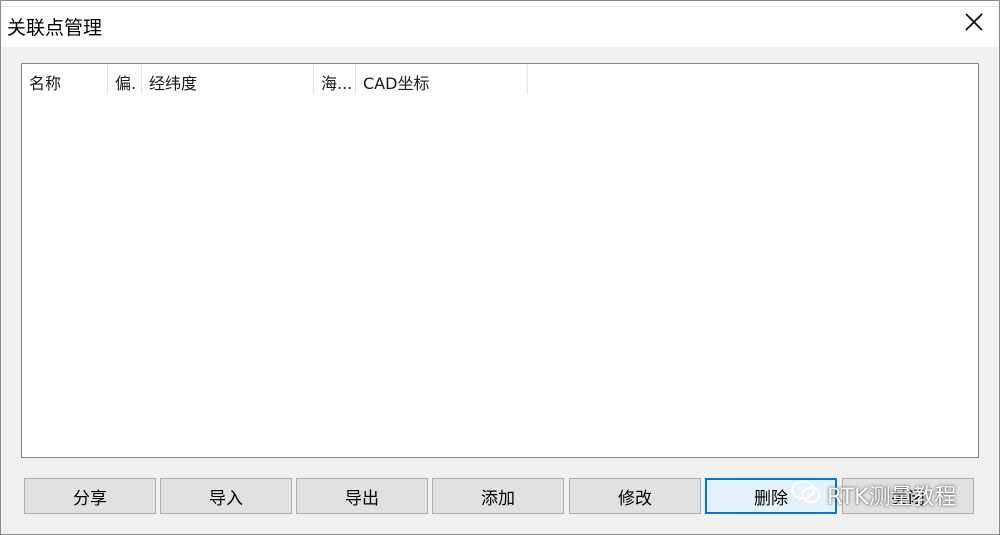 The image size is (1000, 535). I want to click on background-window-strip, so click(500, 4).